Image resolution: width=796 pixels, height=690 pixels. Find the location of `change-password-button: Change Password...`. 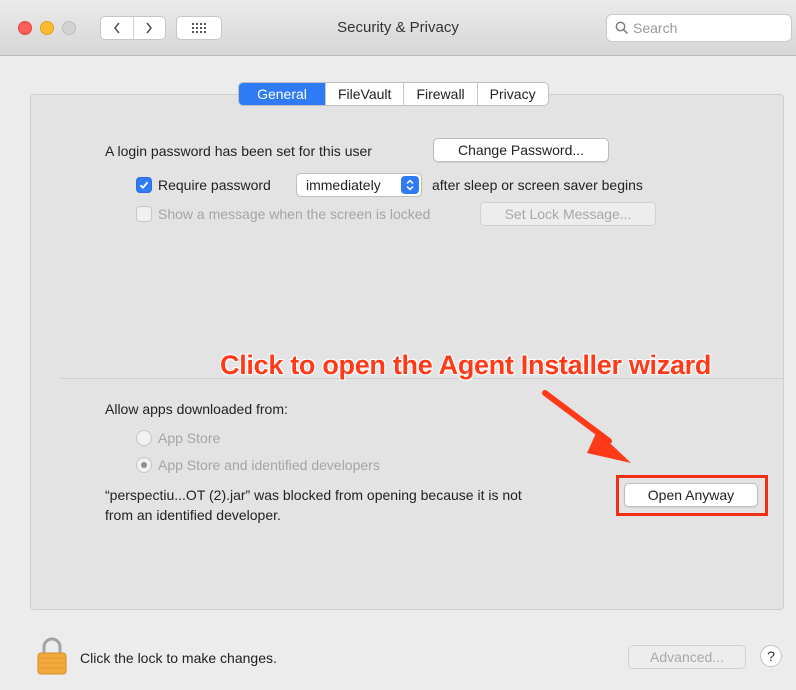

change-password-button: Change Password... is located at coordinates (521, 150).